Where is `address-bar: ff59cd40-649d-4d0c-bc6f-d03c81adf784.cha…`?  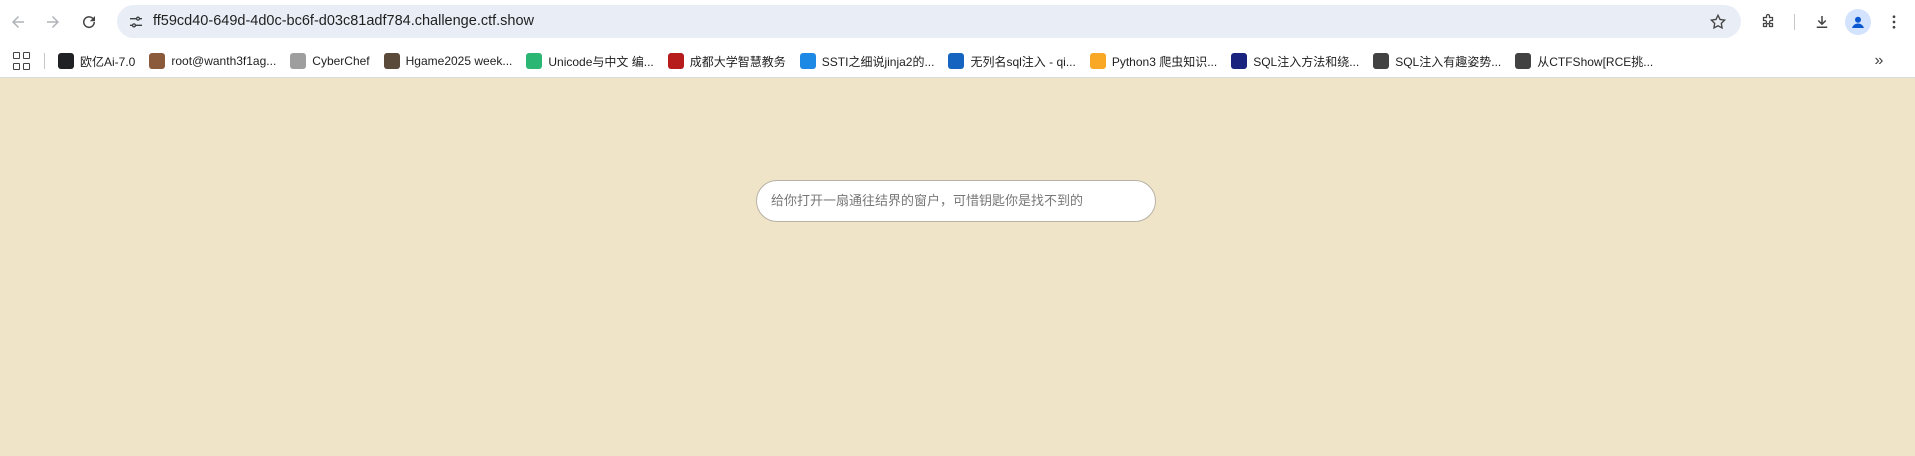 address-bar: ff59cd40-649d-4d0c-bc6f-d03c81adf784.cha… is located at coordinates (929, 21).